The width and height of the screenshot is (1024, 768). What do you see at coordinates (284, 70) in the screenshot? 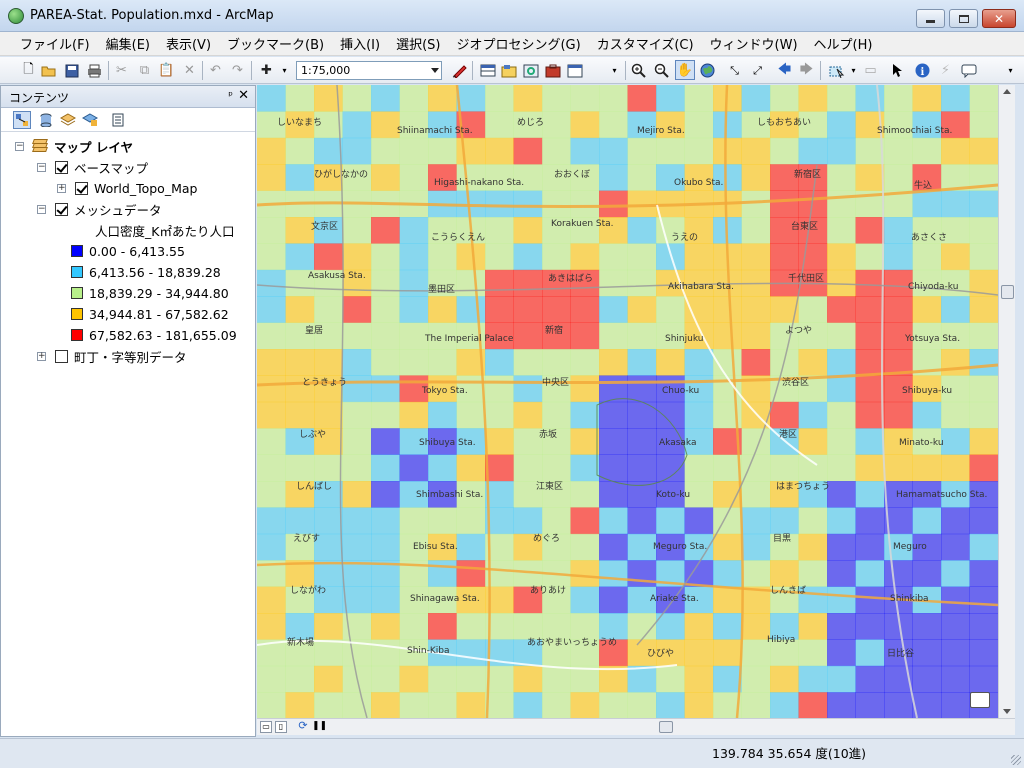
I see `add-data-dropdown-icon: ▾` at bounding box center [284, 70].